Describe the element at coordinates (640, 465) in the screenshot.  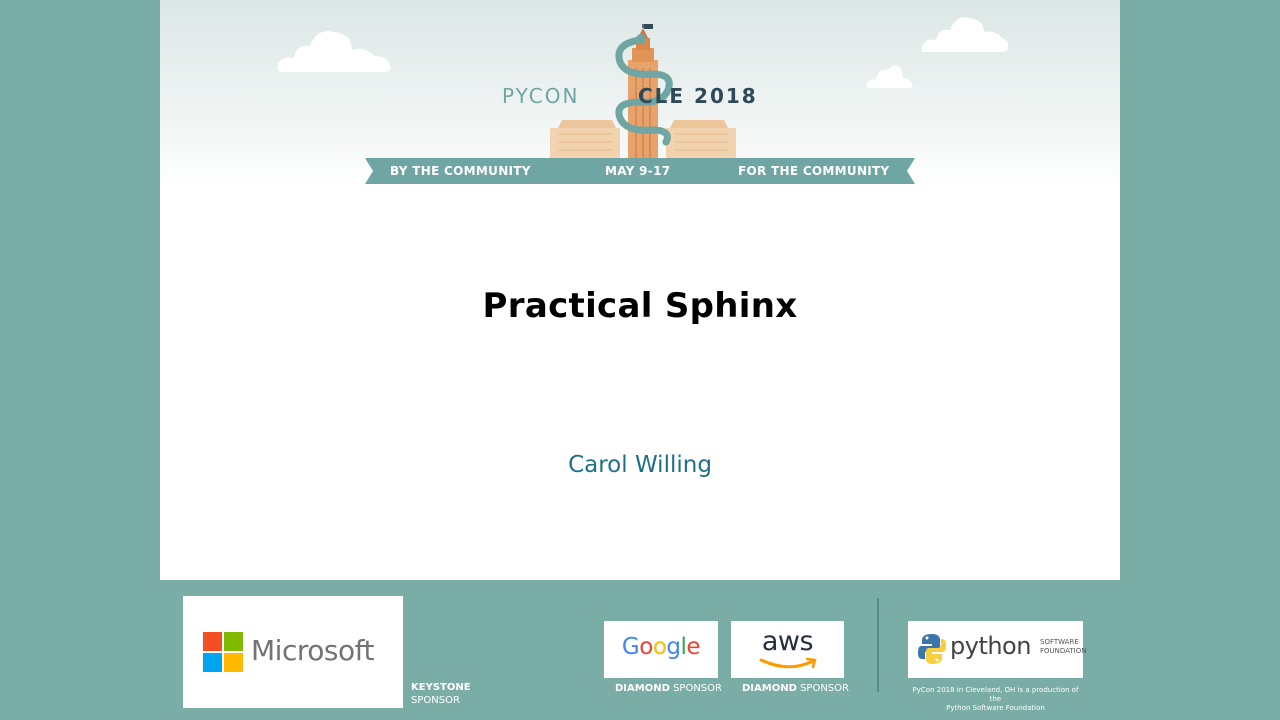
I see `speaker-name: Carol Willing` at that location.